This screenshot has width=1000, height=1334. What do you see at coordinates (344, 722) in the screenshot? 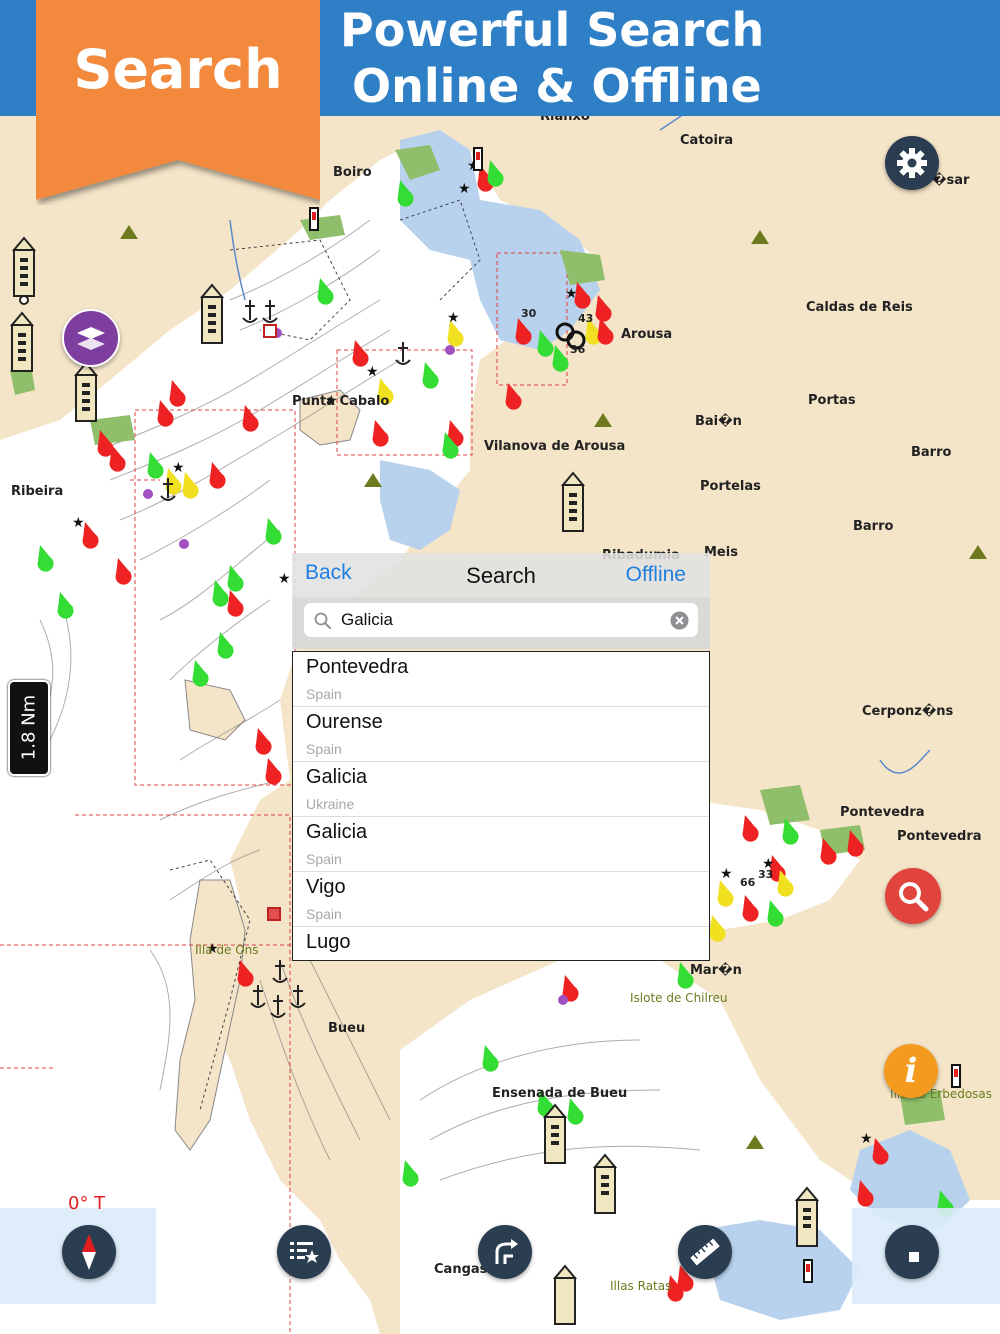
I see `result-title: Ourense` at bounding box center [344, 722].